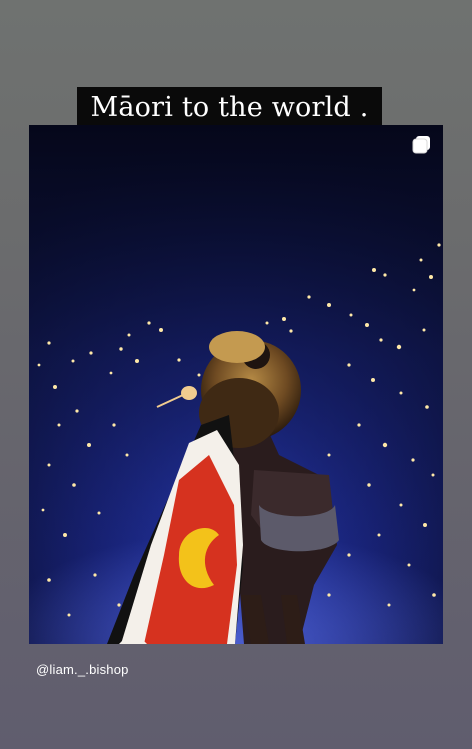  I want to click on story-caption: Māori to the world ., so click(229, 107).